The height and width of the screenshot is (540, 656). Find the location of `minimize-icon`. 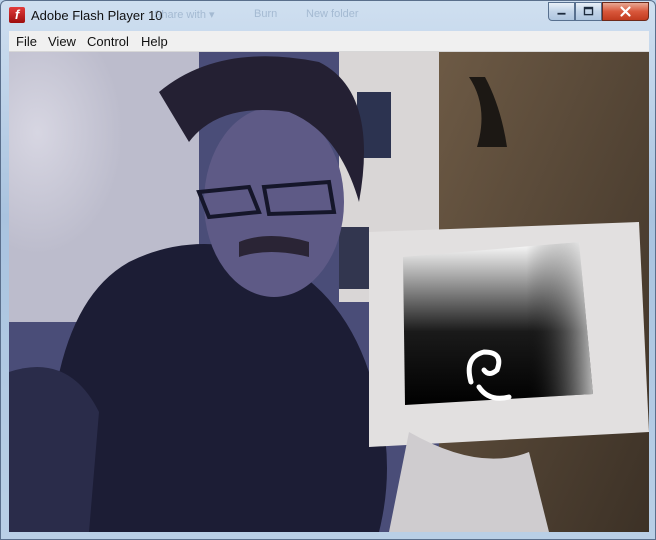

minimize-icon is located at coordinates (561, 13).